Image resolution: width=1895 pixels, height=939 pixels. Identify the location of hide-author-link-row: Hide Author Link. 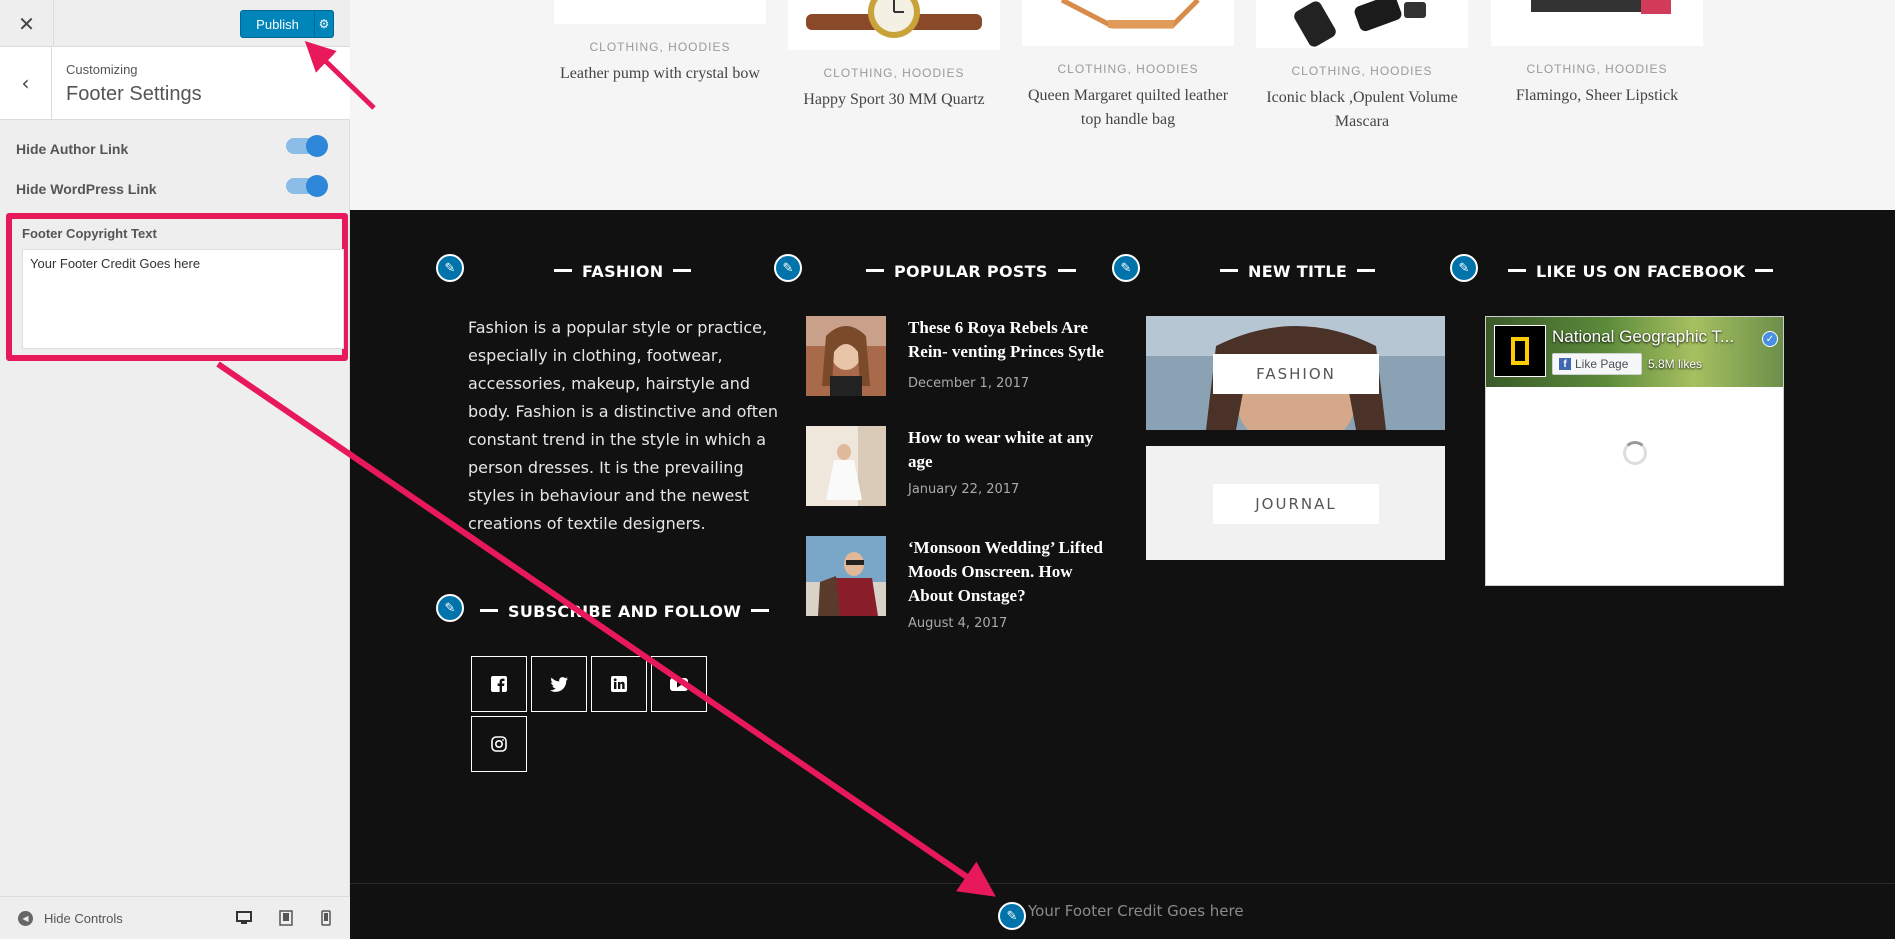
(172, 147).